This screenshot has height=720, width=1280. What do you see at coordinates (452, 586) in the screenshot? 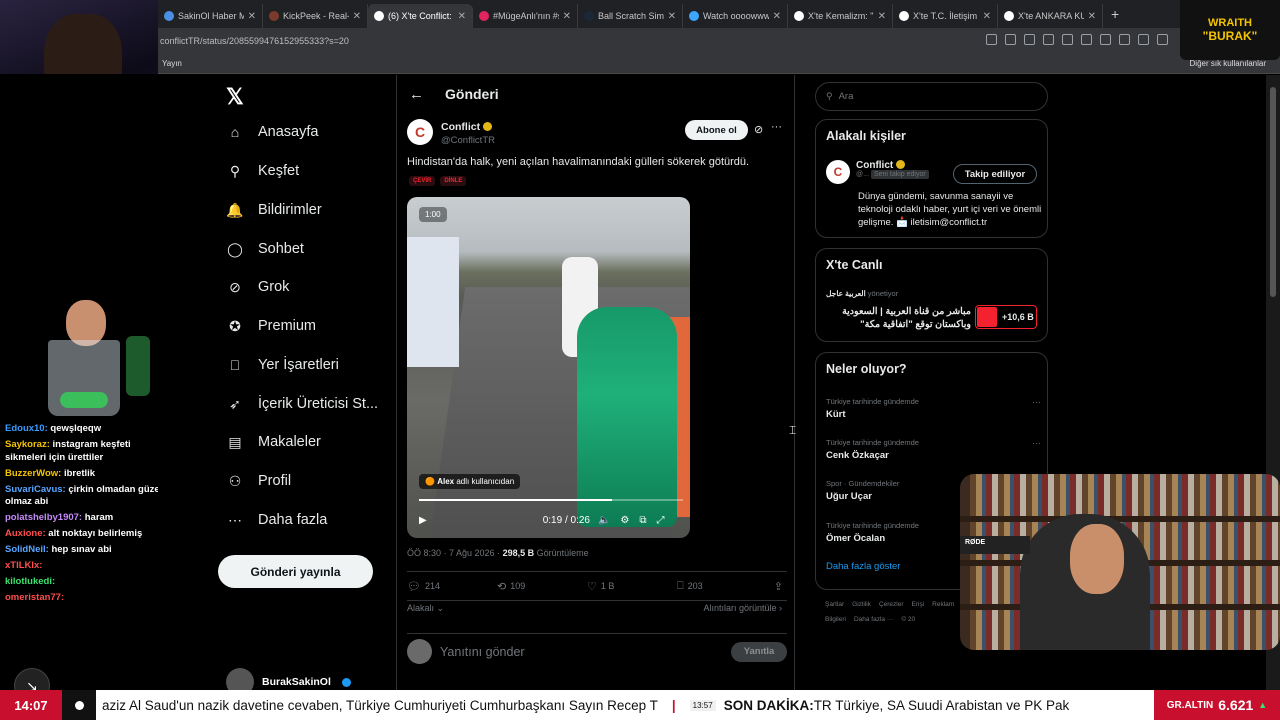
I see `reply-action: 💬︎ 214` at bounding box center [452, 586].